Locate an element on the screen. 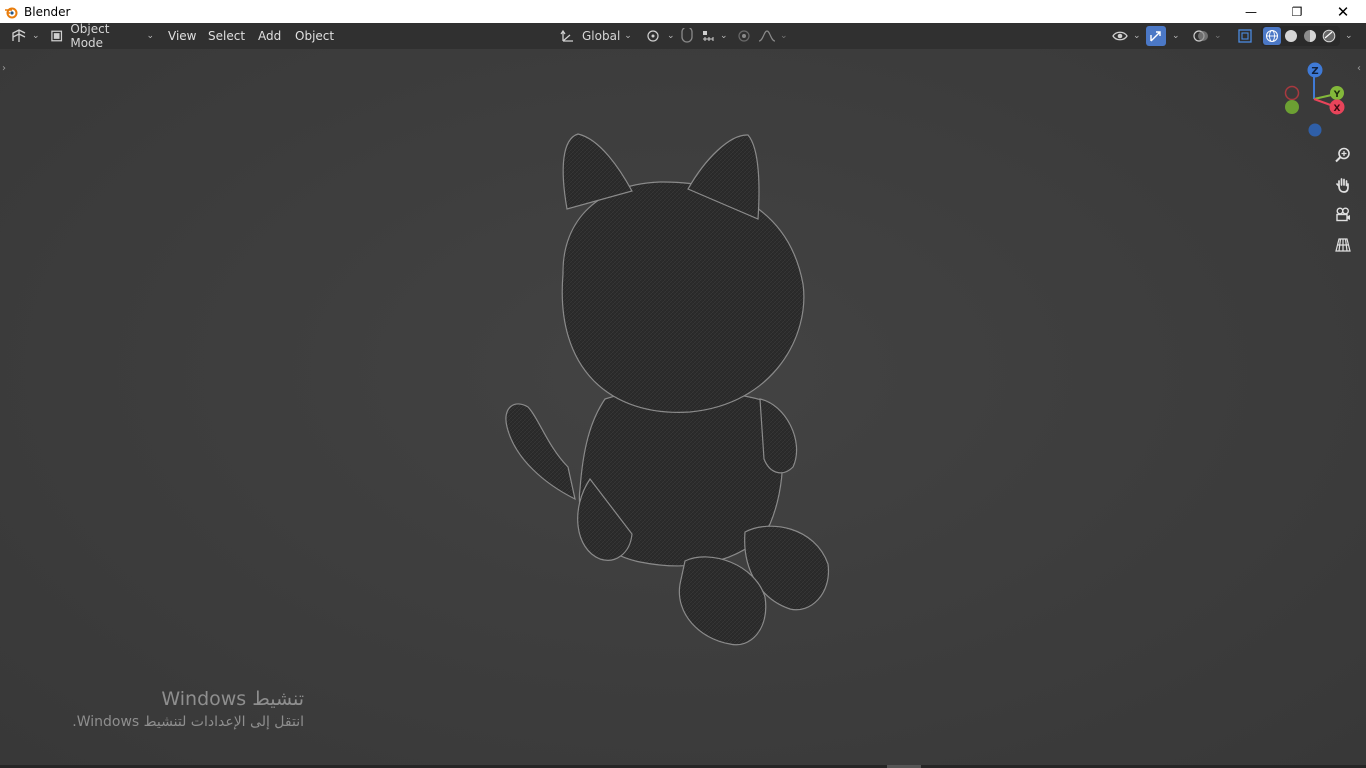 This screenshot has width=1366, height=768. hand-pan-icon is located at coordinates (1342, 185).